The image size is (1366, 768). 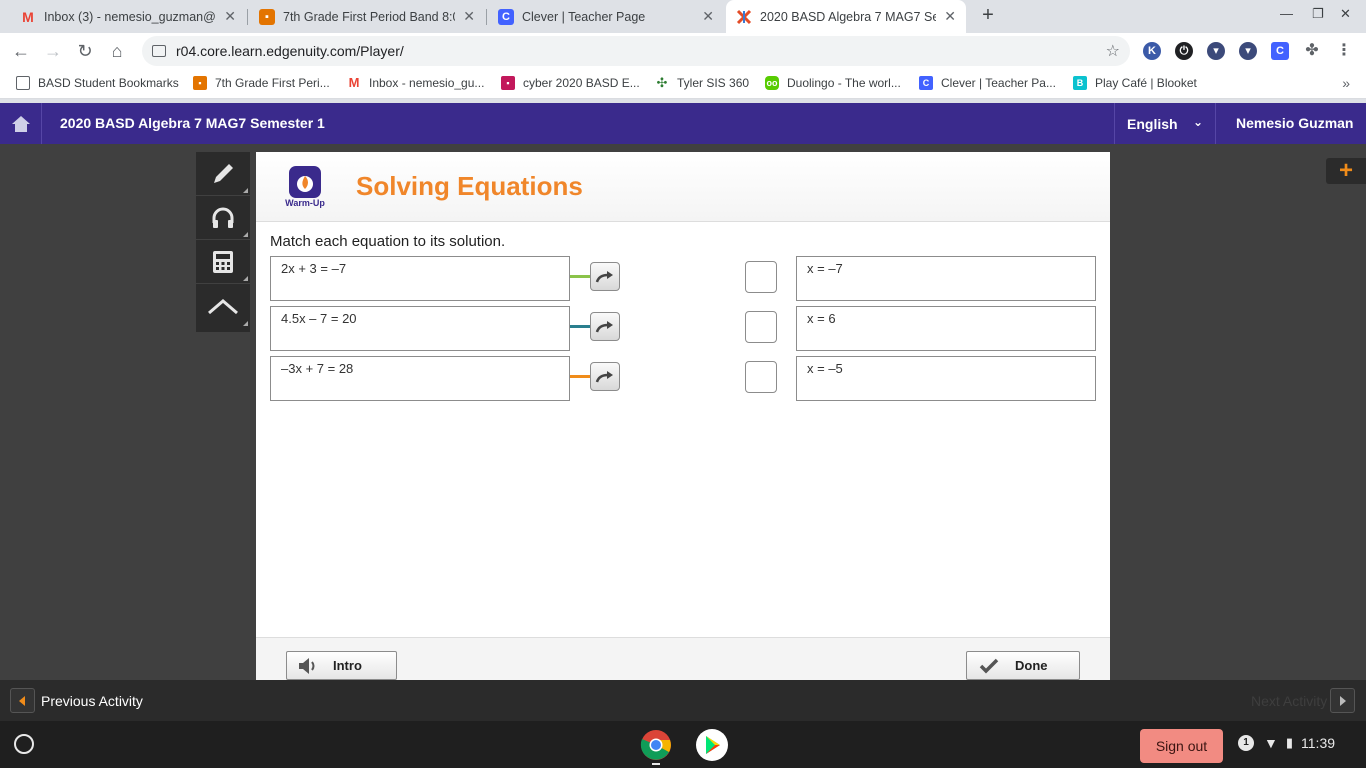 What do you see at coordinates (713, 83) in the screenshot?
I see `bookmark-label: Tyler SIS 360` at bounding box center [713, 83].